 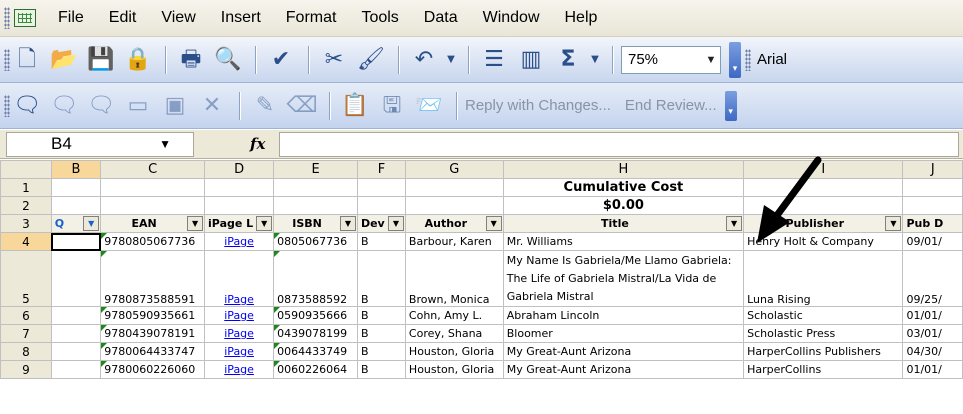 I want to click on menu-tools: Tools, so click(x=379, y=18).